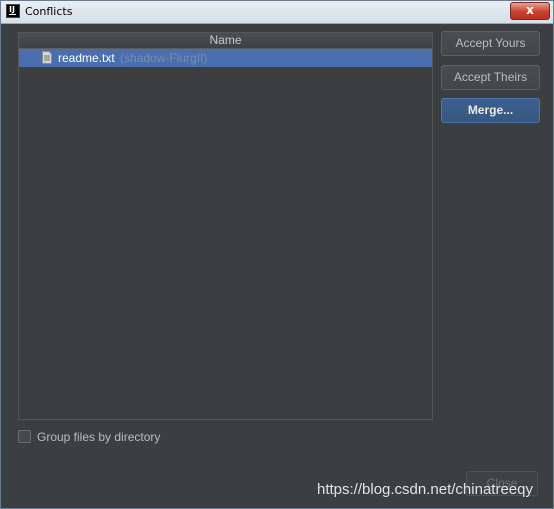 This screenshot has height=509, width=554. I want to click on close-icon: x, so click(530, 10).